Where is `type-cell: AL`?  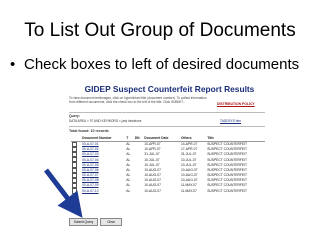
type-cell: AL is located at coordinates (128, 190).